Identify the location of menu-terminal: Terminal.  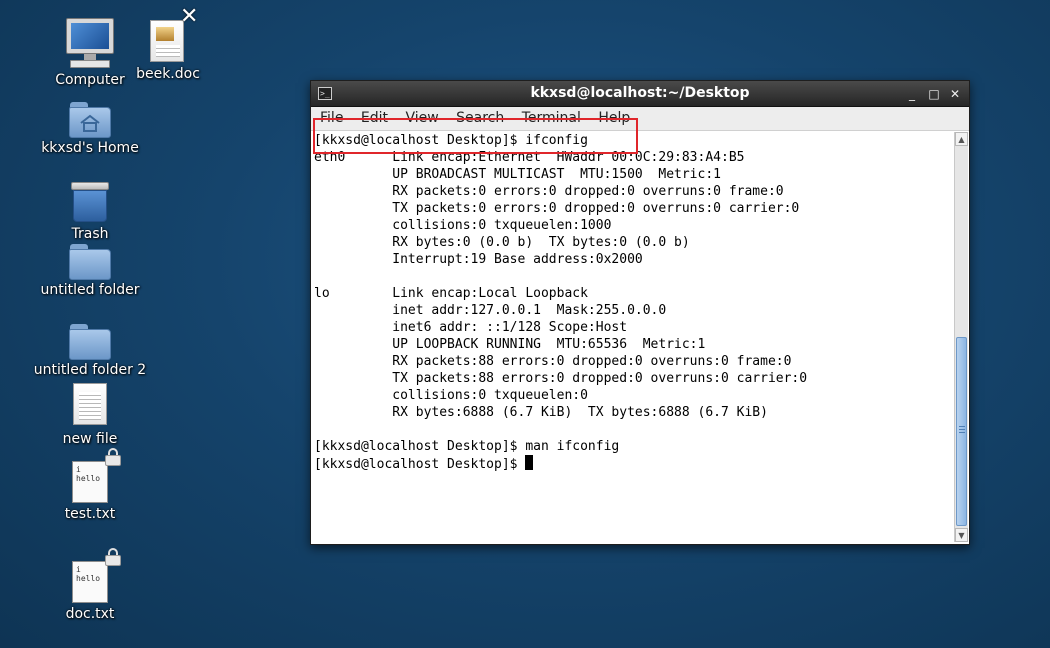
(551, 118).